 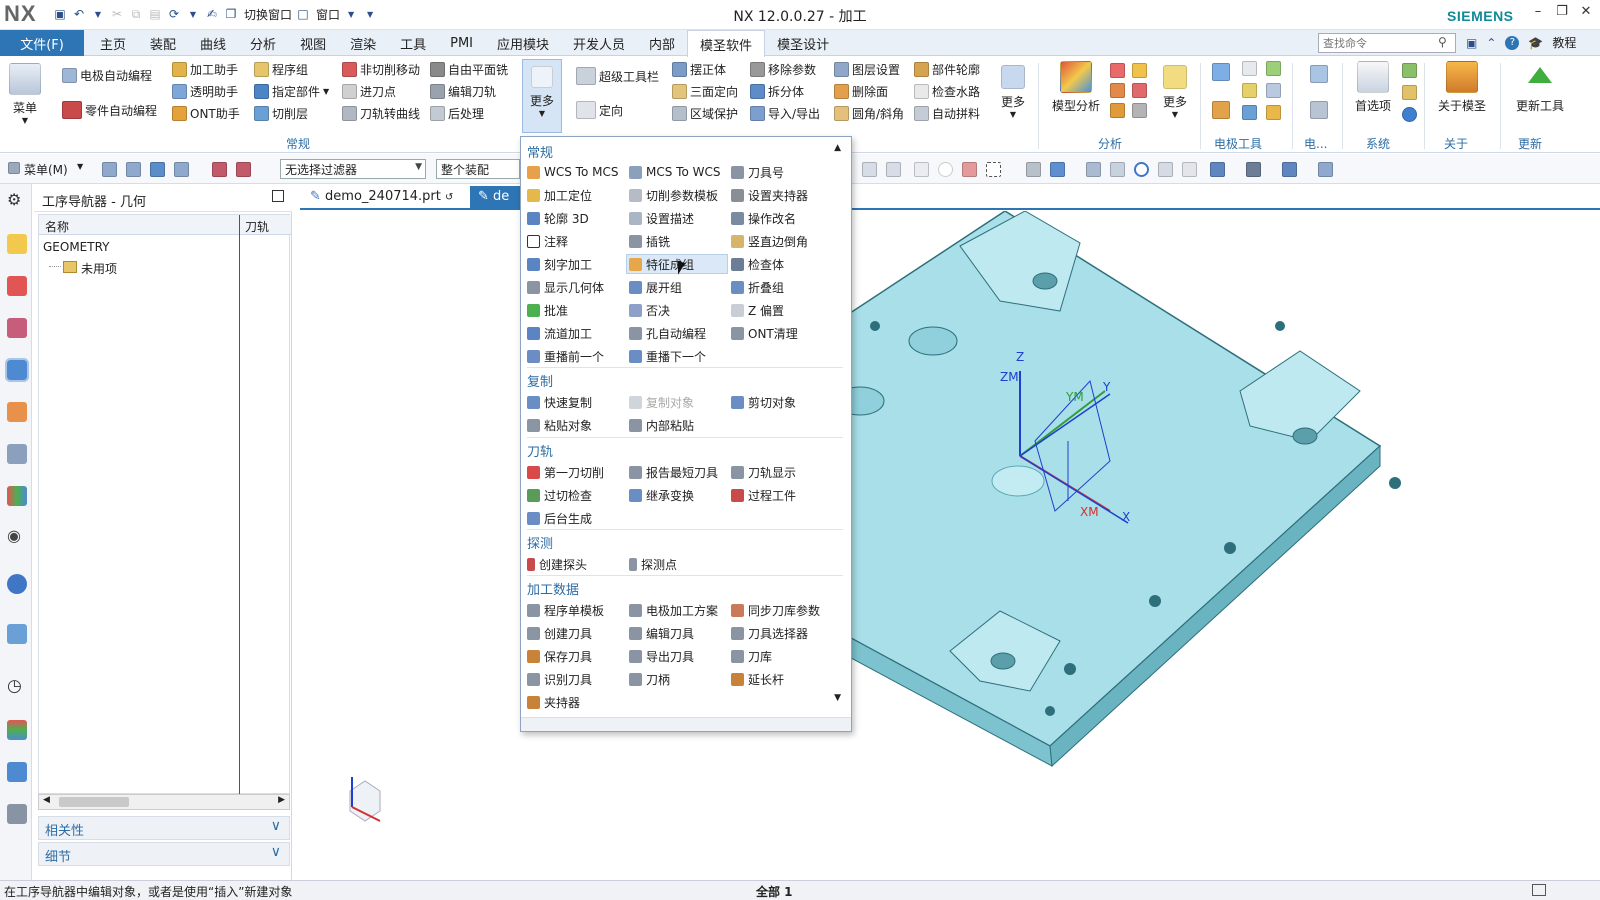 I want to click on shading-icon, so click(x=1289, y=169).